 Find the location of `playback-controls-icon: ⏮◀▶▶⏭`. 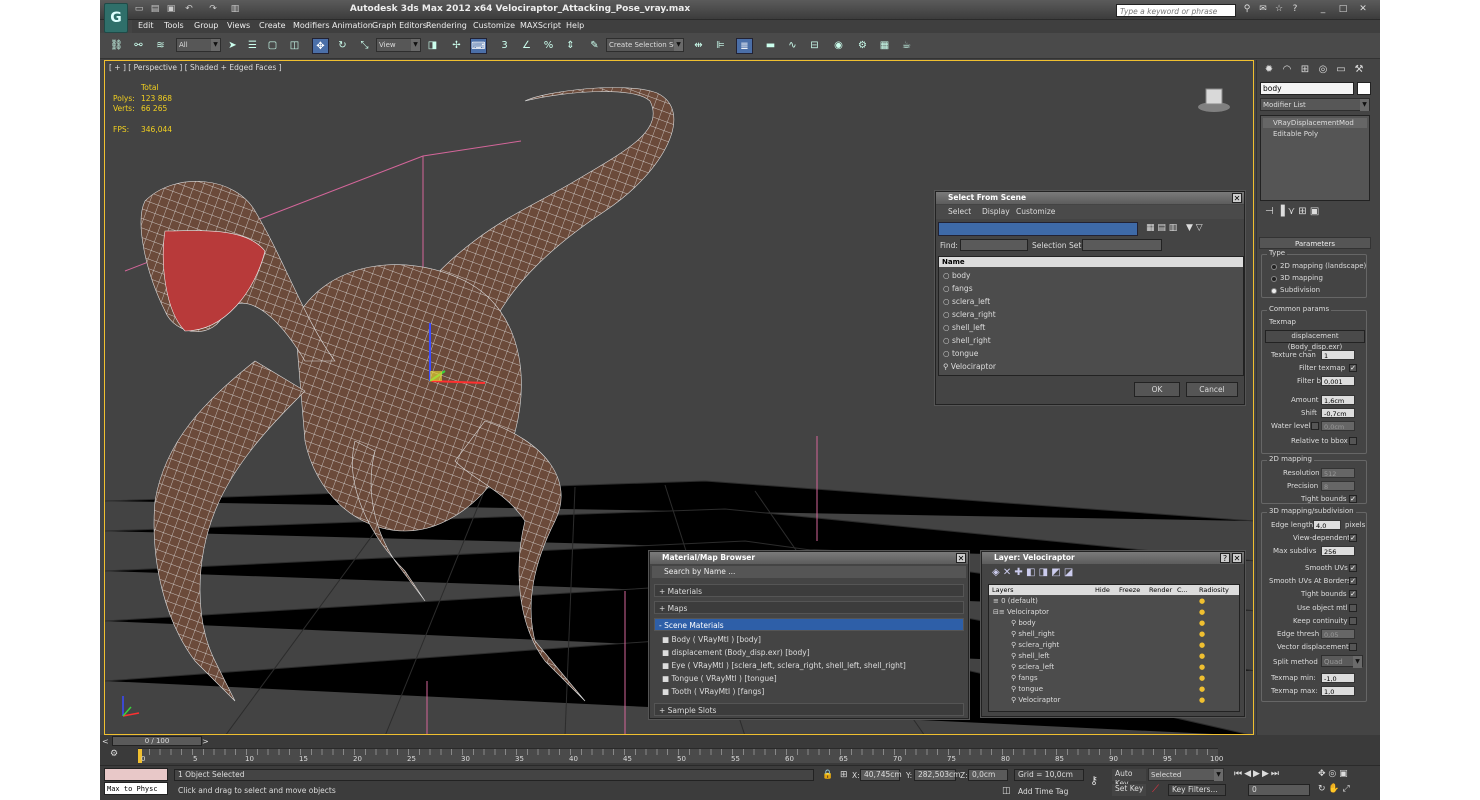

playback-controls-icon: ⏮◀▶▶⏭ is located at coordinates (1257, 774).